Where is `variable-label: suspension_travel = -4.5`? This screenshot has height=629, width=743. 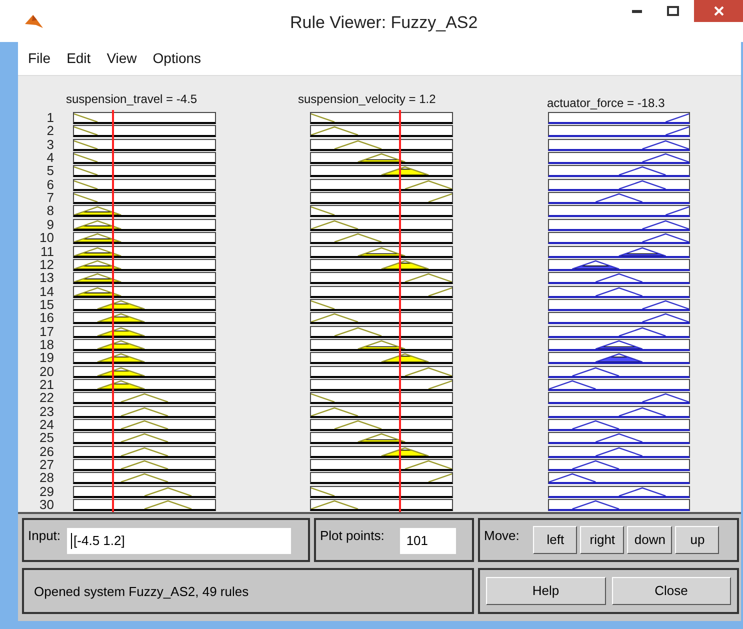
variable-label: suspension_travel = -4.5 is located at coordinates (132, 99).